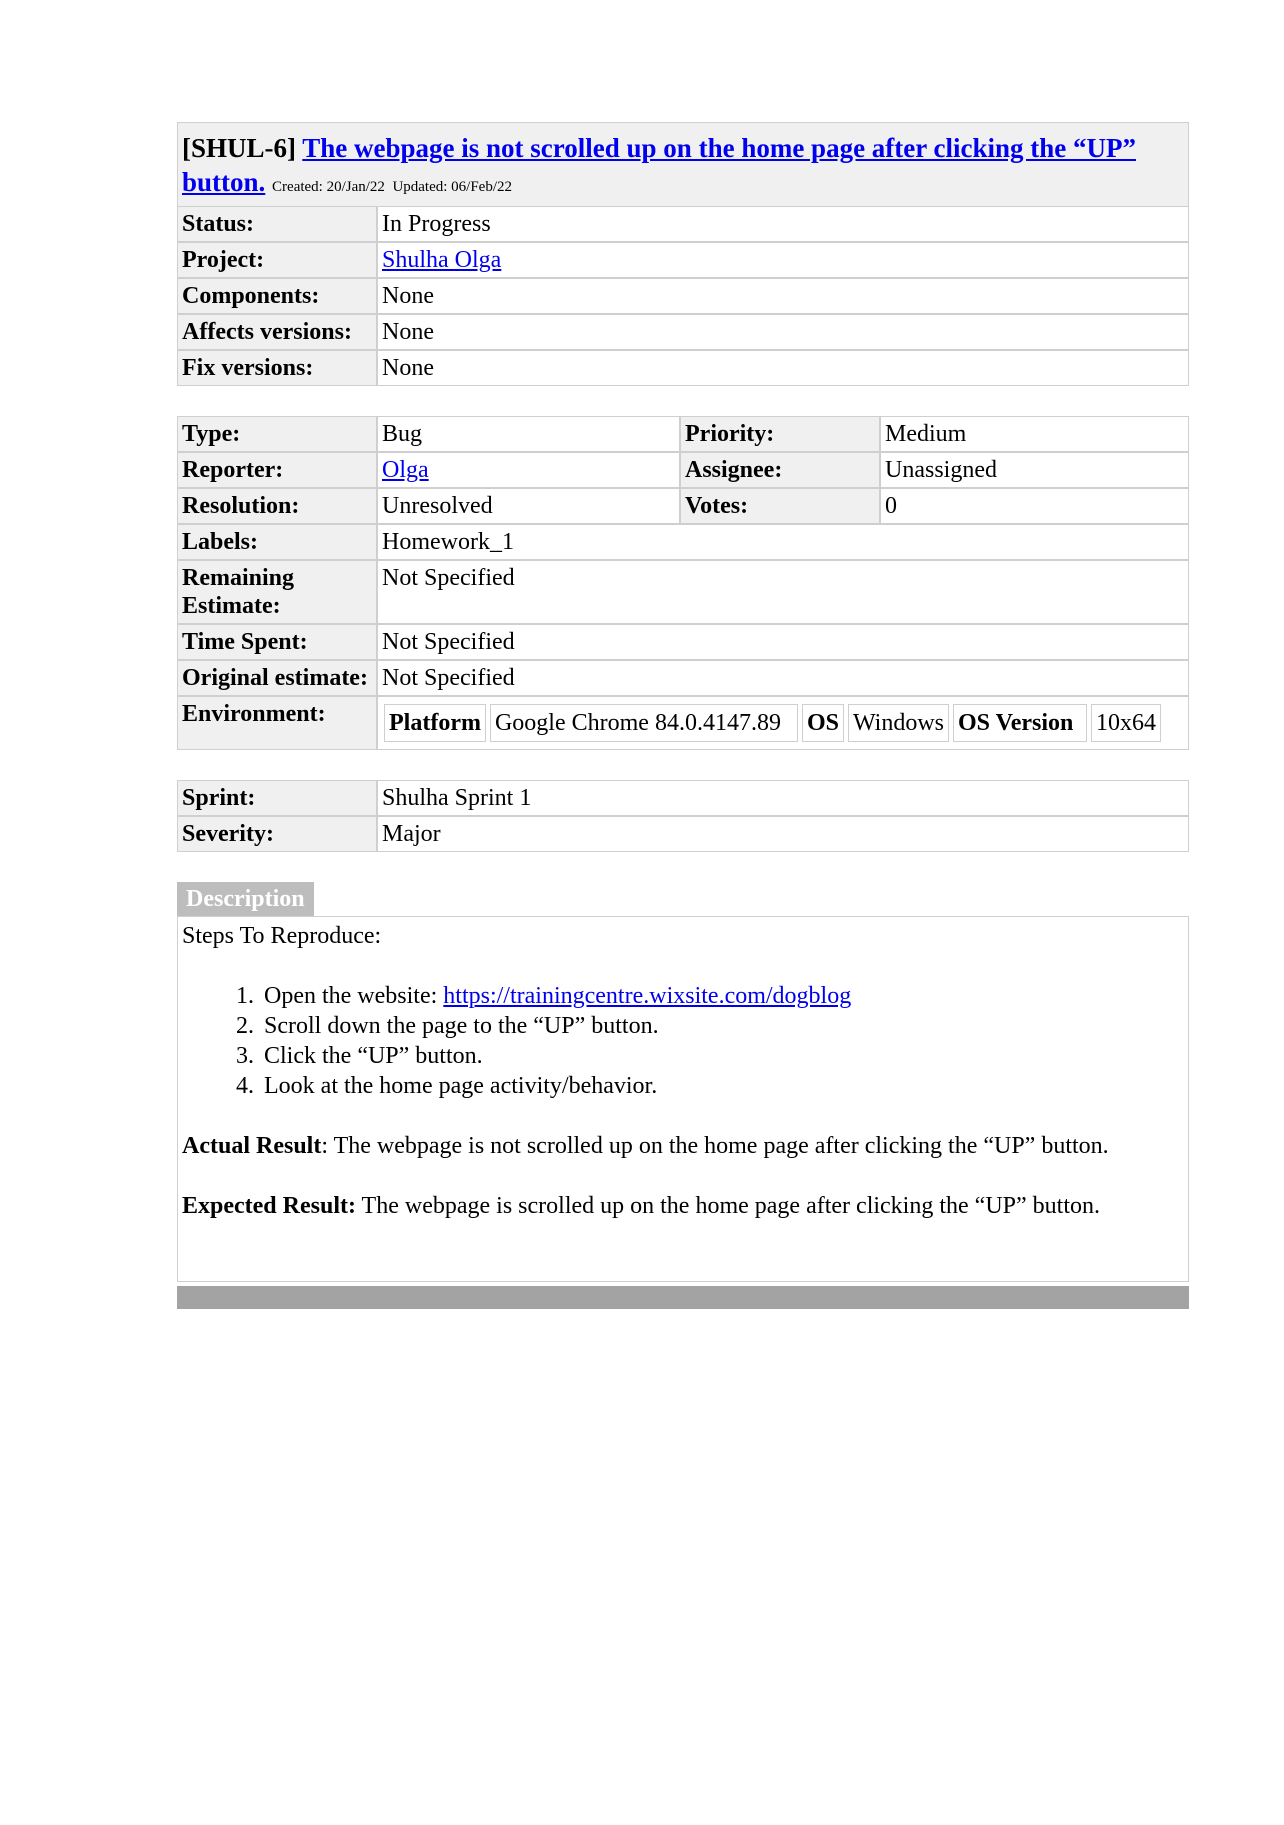  I want to click on components-label: Components:, so click(277, 296).